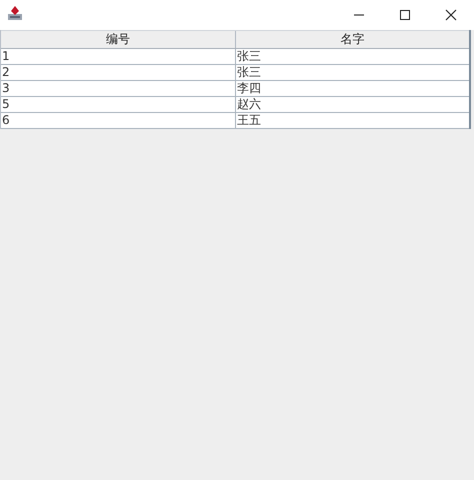 The width and height of the screenshot is (474, 480). What do you see at coordinates (118, 120) in the screenshot?
I see `table-cell: 6` at bounding box center [118, 120].